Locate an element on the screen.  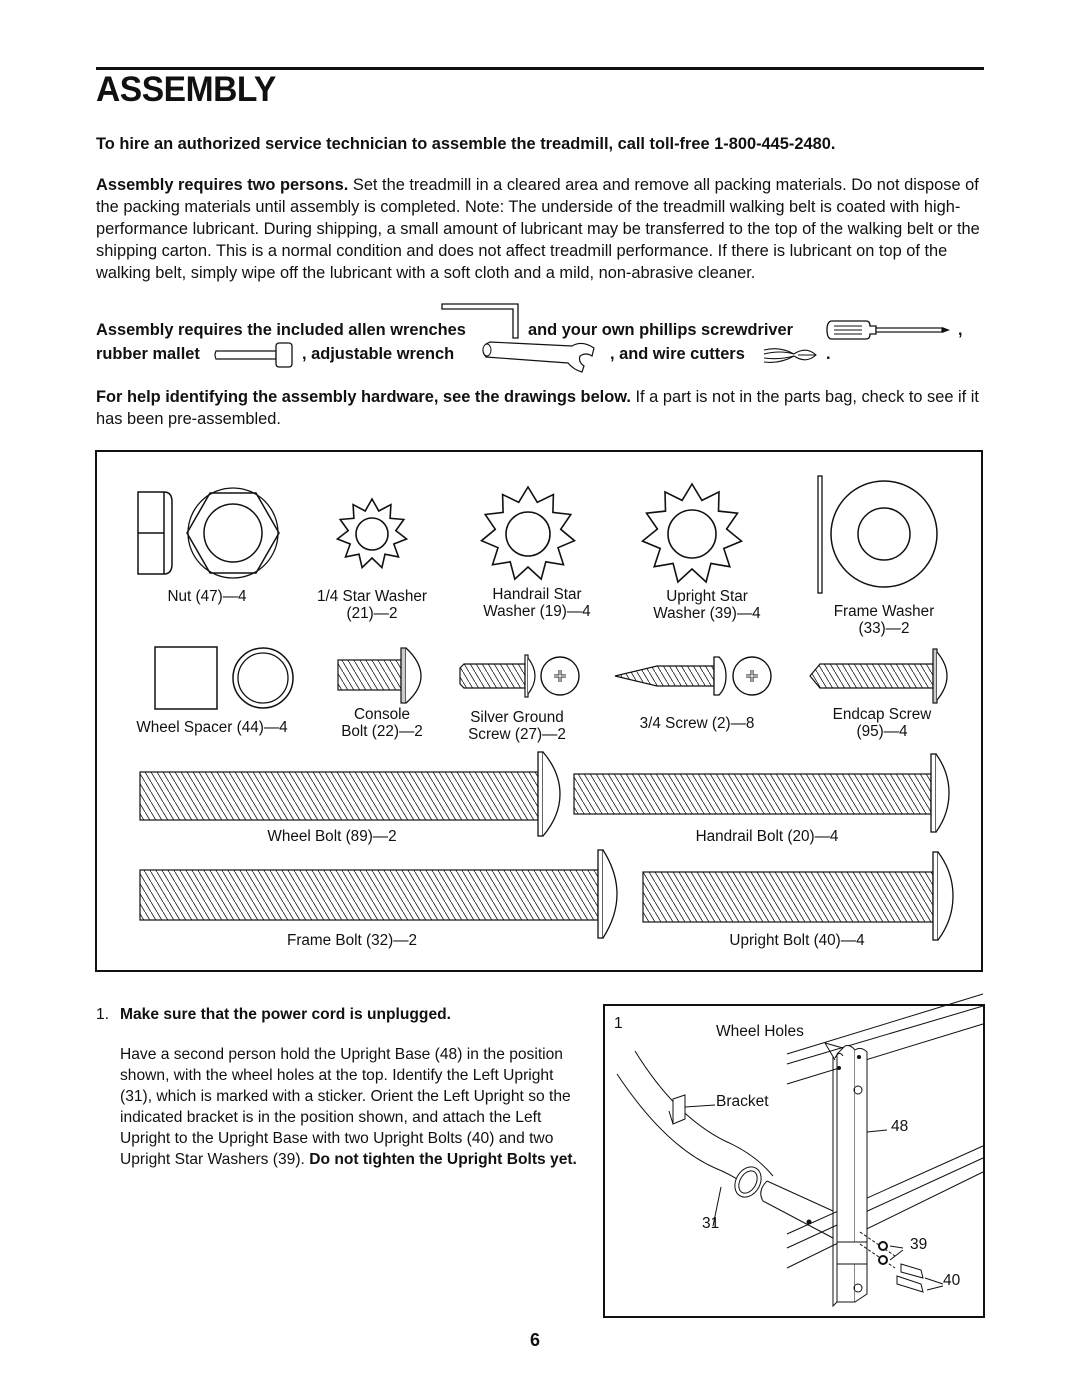
tools-period: . is located at coordinates (828, 354).